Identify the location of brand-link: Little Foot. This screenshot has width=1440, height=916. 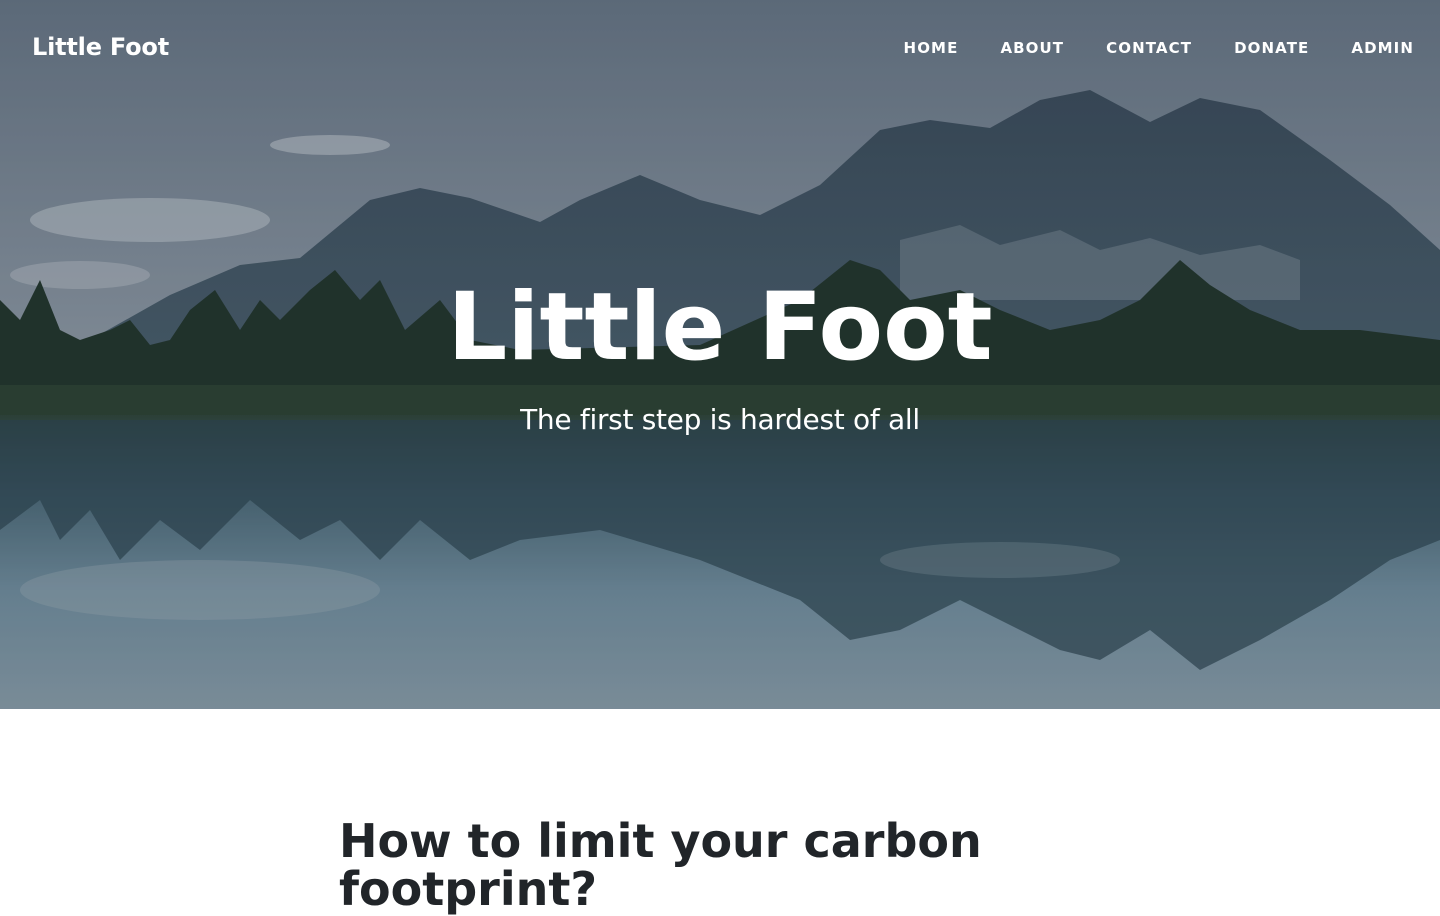
(100, 47).